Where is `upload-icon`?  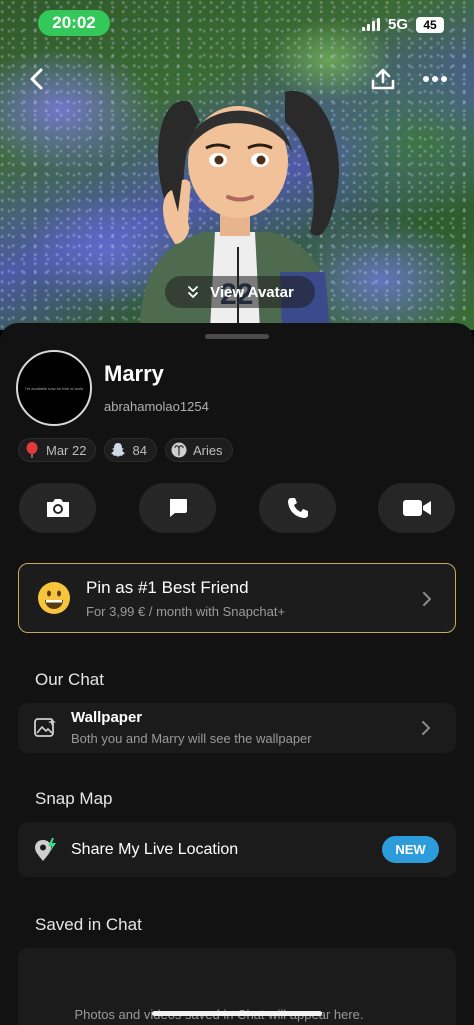 upload-icon is located at coordinates (383, 79).